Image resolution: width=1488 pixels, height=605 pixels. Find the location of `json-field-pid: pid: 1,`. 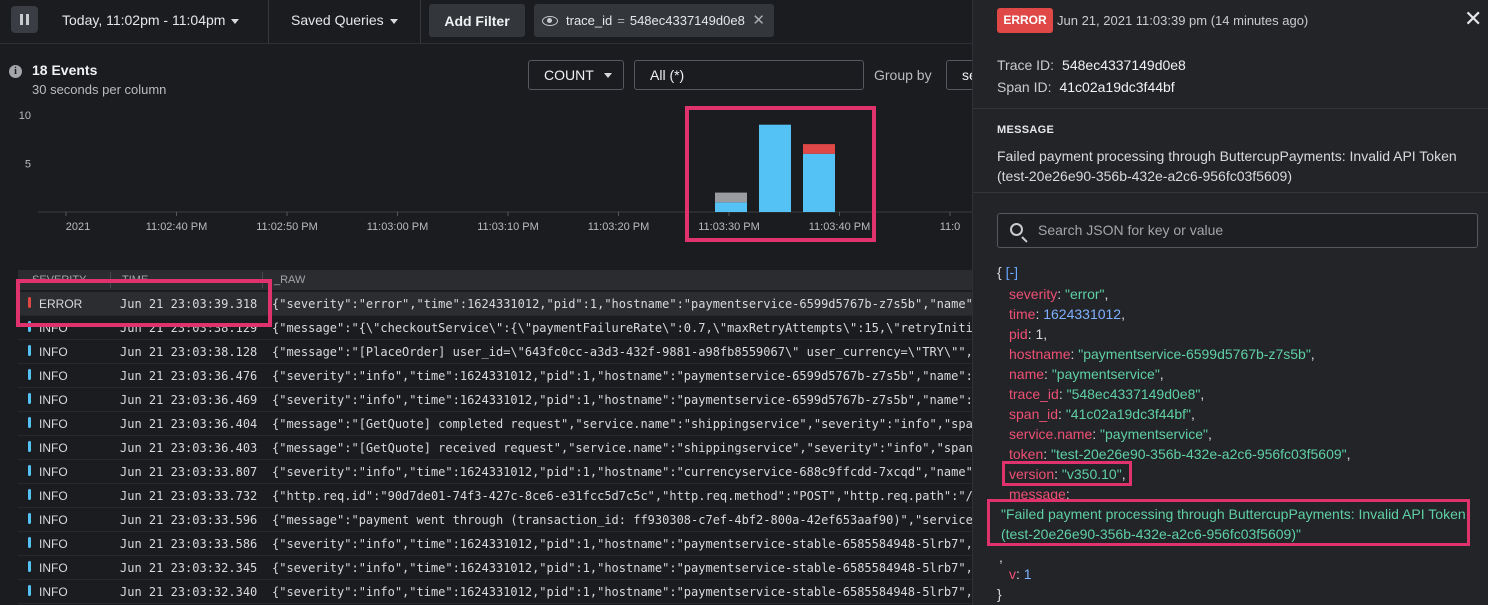

json-field-pid: pid: 1, is located at coordinates (1028, 334).